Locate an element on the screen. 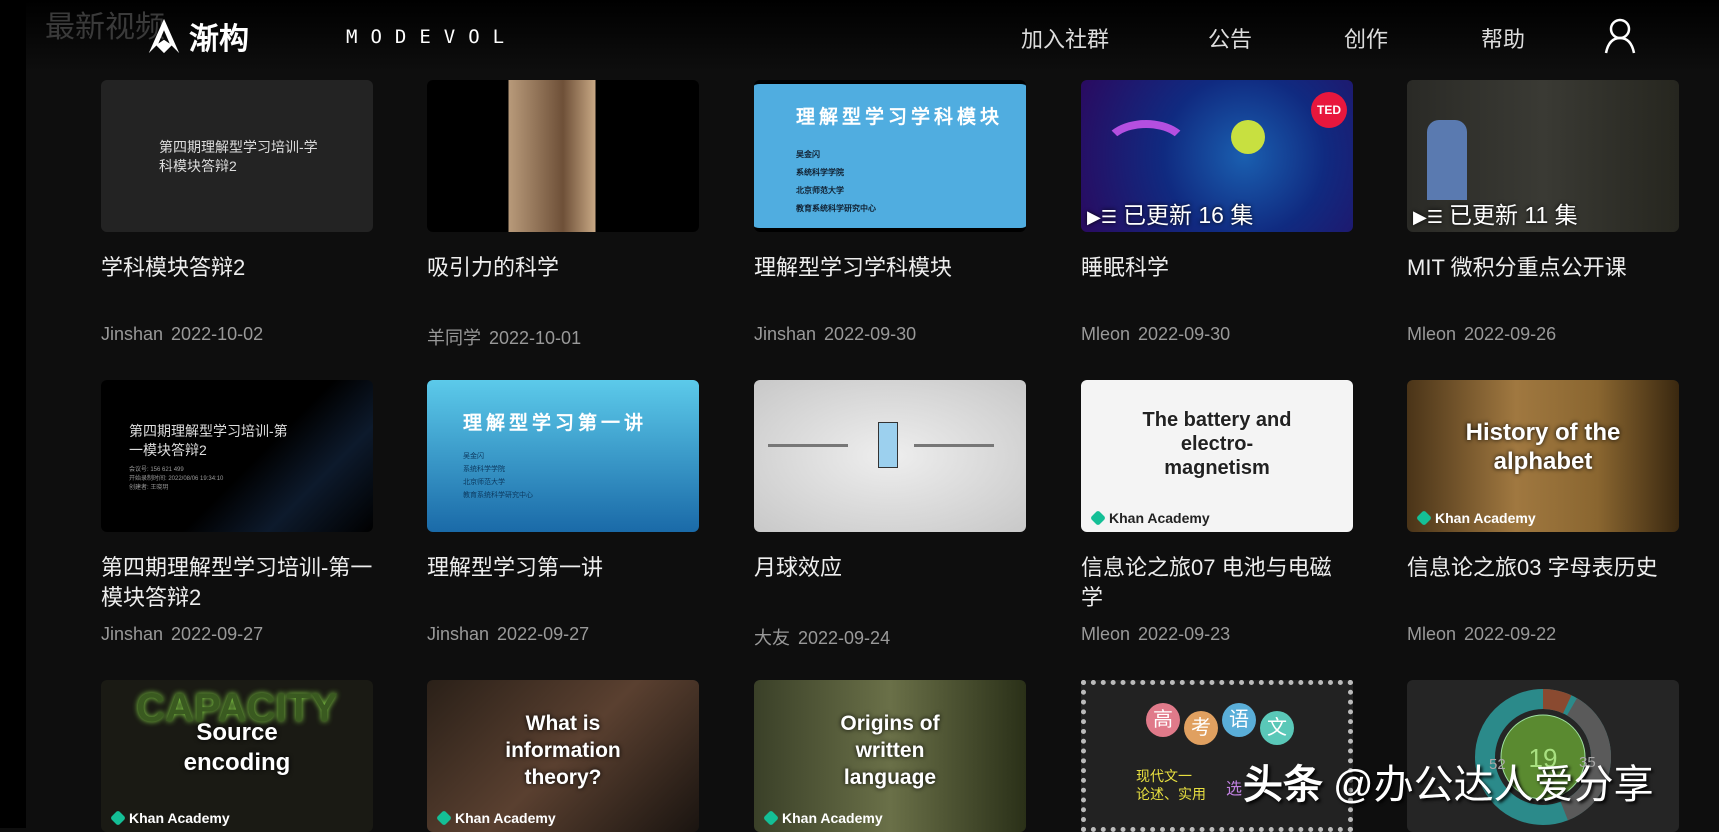  video-card: ▶☰ 已更新 11 集 MIT 微积分重点公开课 Mleon 2022-09-26 is located at coordinates (1543, 212).